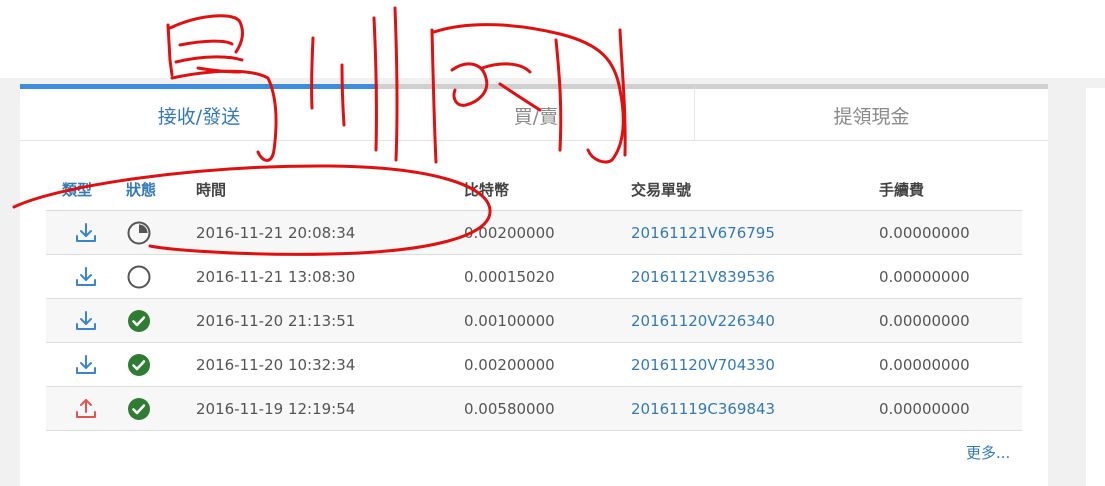 This screenshot has width=1105, height=486. What do you see at coordinates (330, 276) in the screenshot?
I see `time-cell: 2016-11-21 13:08:30` at bounding box center [330, 276].